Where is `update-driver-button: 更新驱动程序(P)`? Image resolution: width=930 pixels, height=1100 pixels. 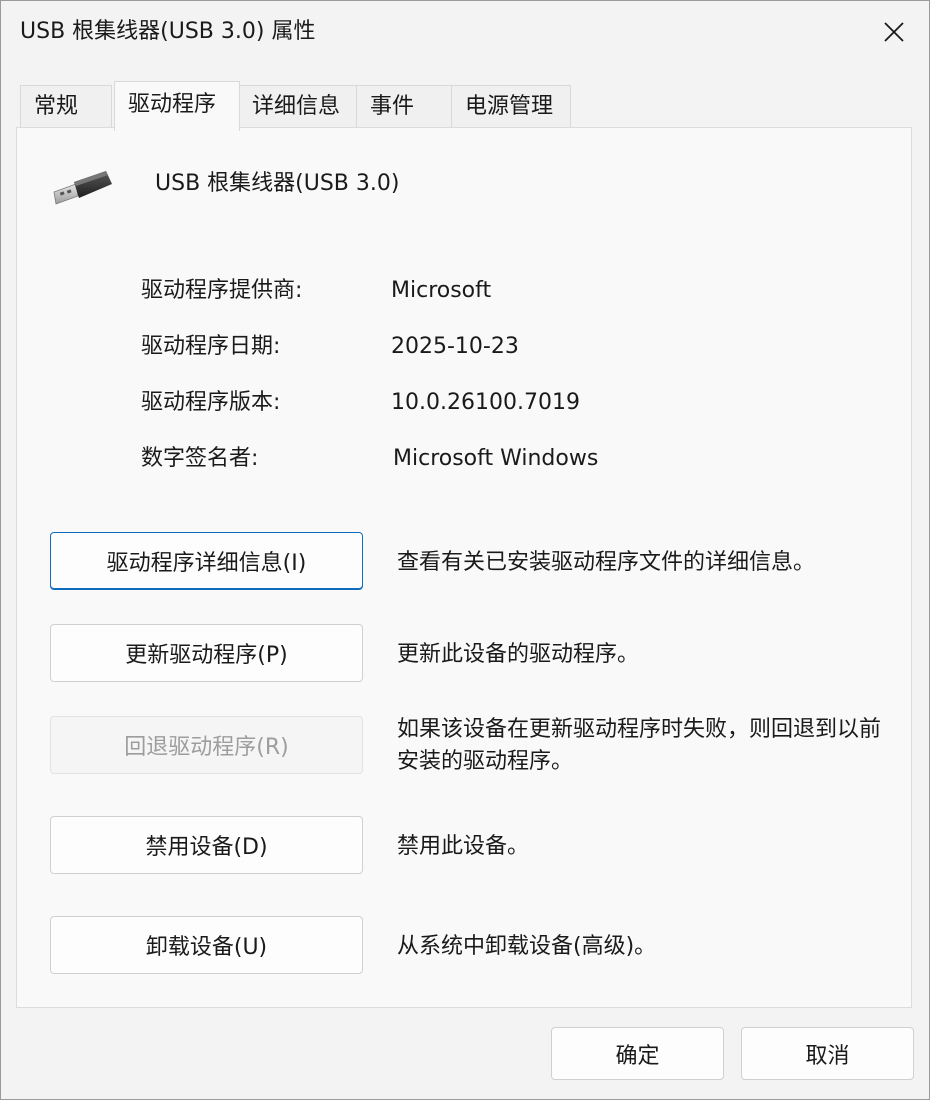 update-driver-button: 更新驱动程序(P) is located at coordinates (206, 653).